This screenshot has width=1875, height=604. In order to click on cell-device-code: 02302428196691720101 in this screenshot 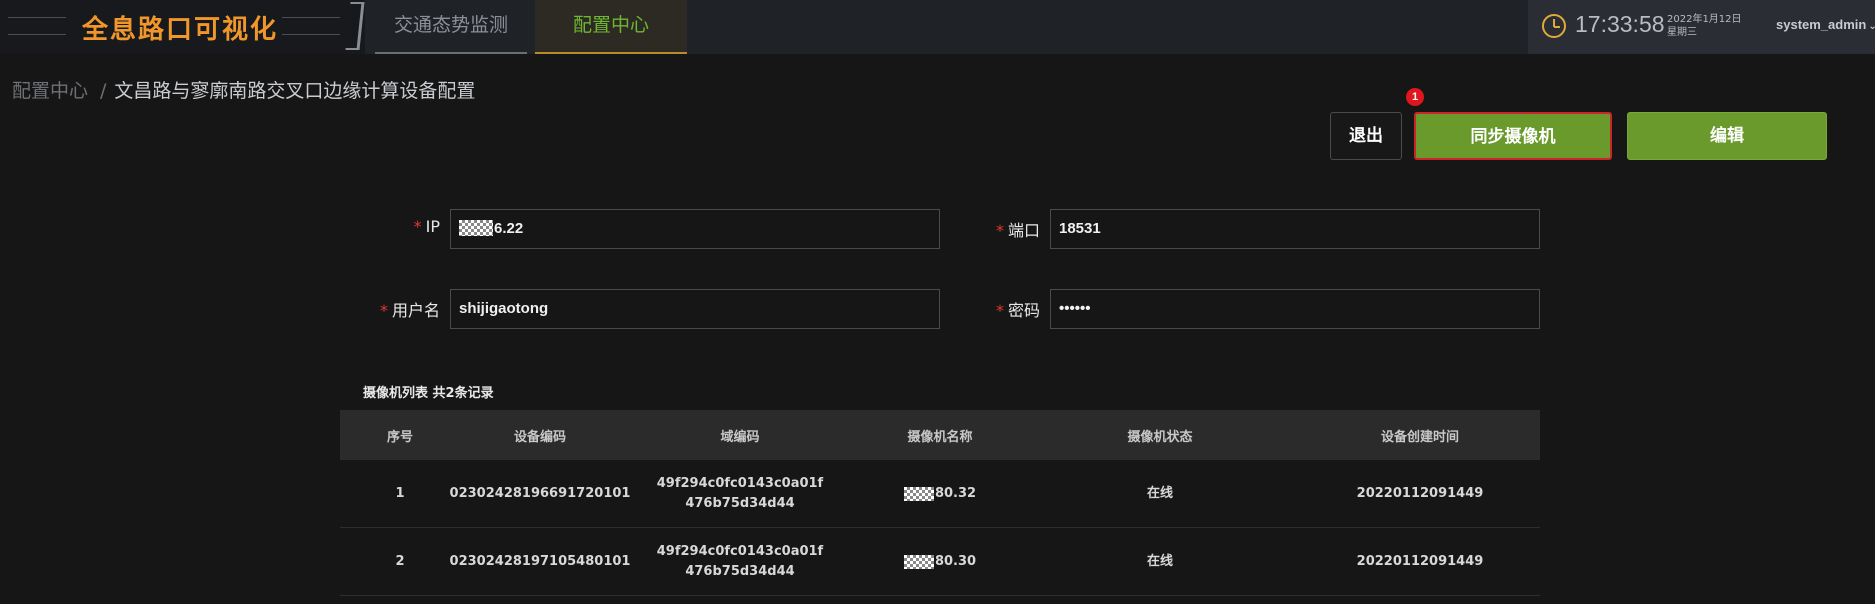, I will do `click(540, 493)`.